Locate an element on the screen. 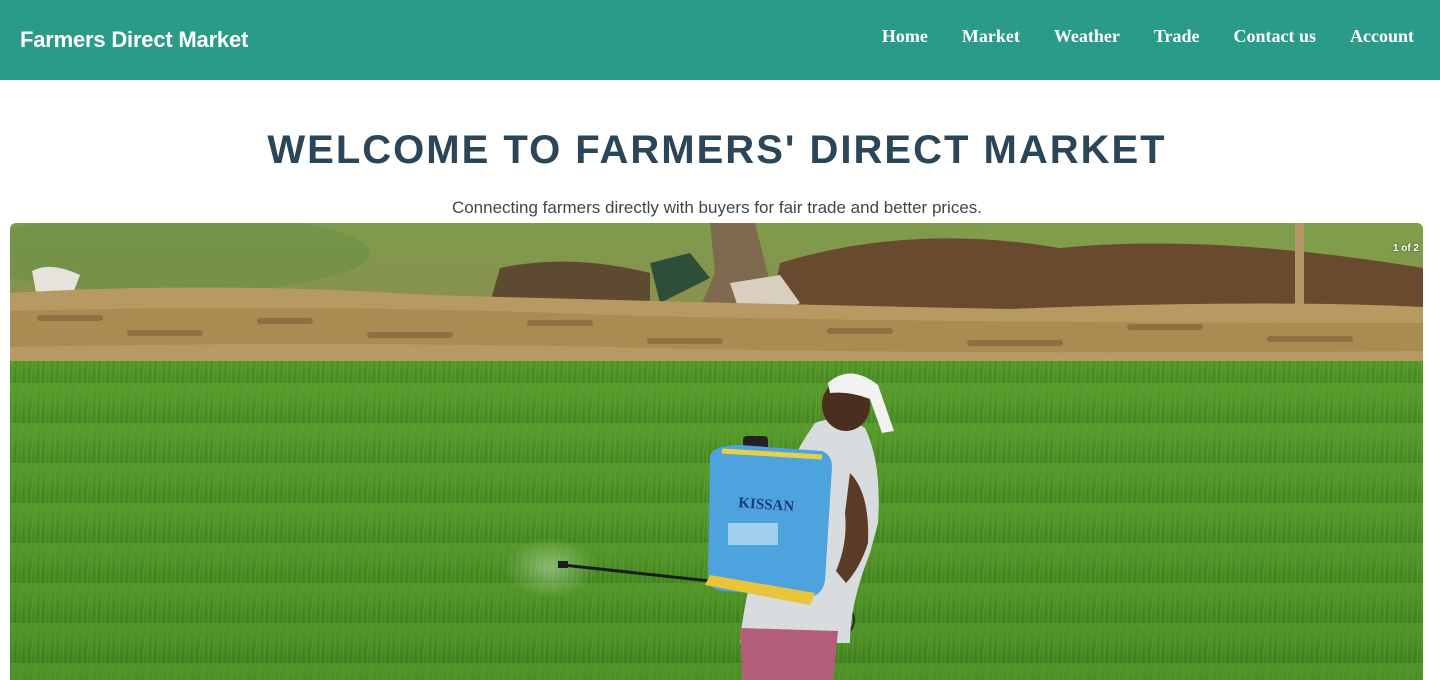 This screenshot has height=680, width=1440. site-brand: Farmers Direct Market is located at coordinates (134, 40).